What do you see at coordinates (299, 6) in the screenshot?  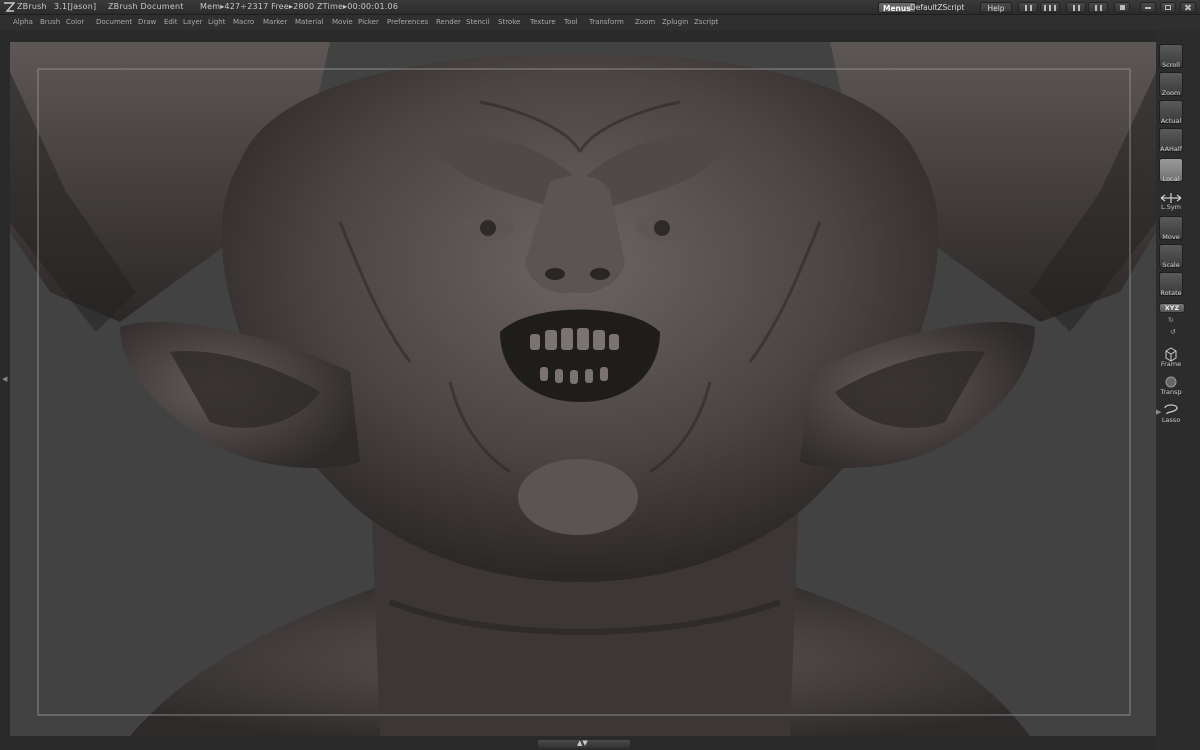 I see `memory-status: Mem▸427÷2317 Free▸2800 ZTime▸00:00:01.06` at bounding box center [299, 6].